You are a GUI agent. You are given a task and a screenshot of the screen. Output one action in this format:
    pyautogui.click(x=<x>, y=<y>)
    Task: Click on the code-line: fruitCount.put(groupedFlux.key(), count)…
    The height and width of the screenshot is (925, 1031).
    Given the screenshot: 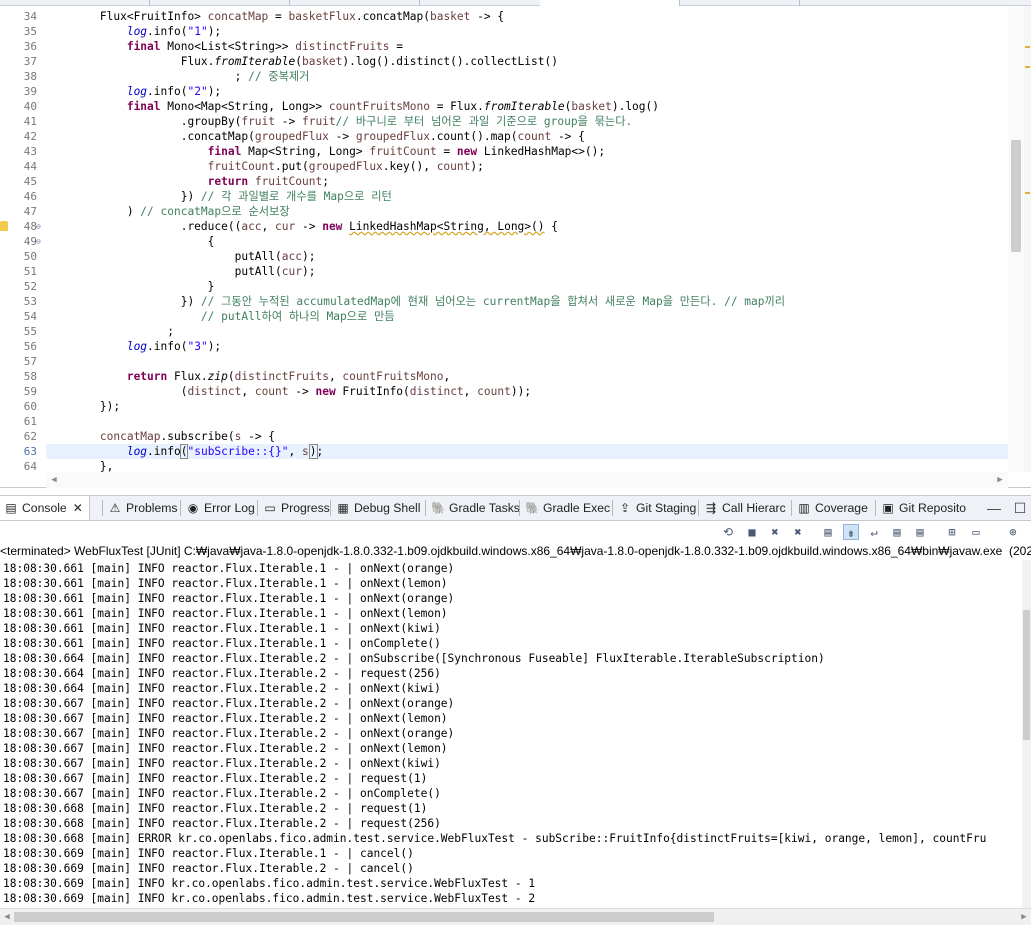 What is the action you would take?
    pyautogui.click(x=527, y=166)
    